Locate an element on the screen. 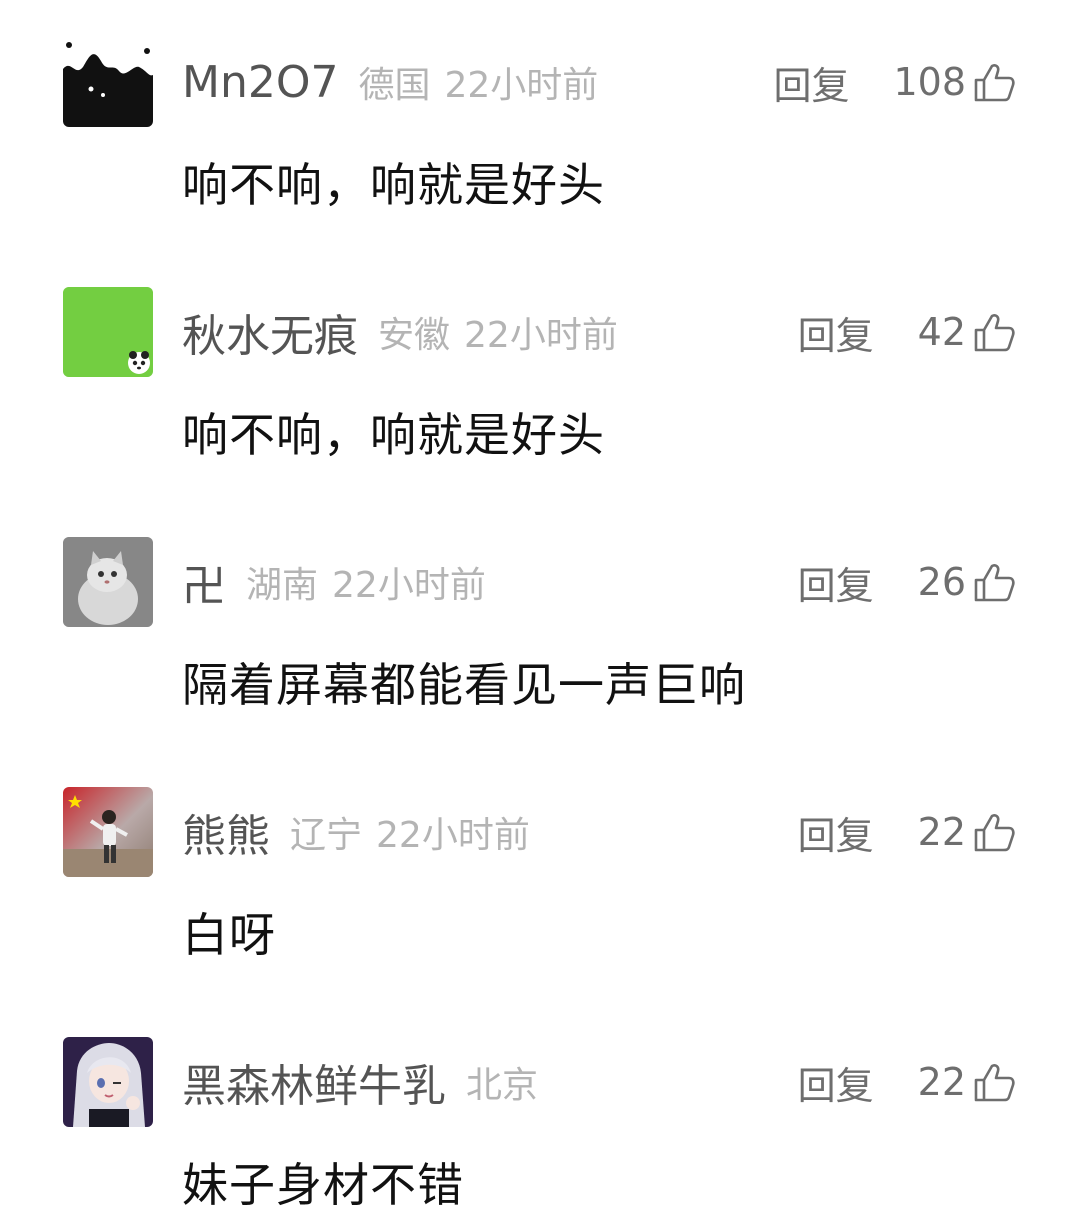 The height and width of the screenshot is (1225, 1080). user-location: 辽宁 is located at coordinates (326, 835).